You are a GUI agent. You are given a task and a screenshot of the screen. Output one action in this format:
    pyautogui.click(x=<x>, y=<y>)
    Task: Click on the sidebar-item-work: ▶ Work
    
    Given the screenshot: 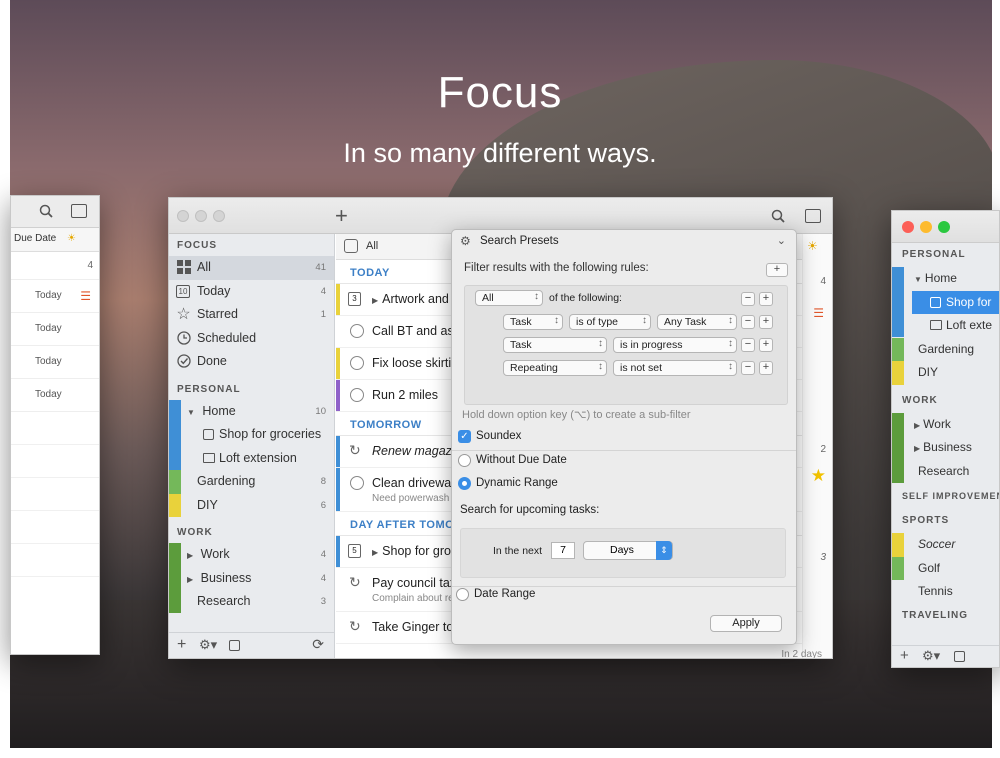 What is the action you would take?
    pyautogui.click(x=945, y=447)
    